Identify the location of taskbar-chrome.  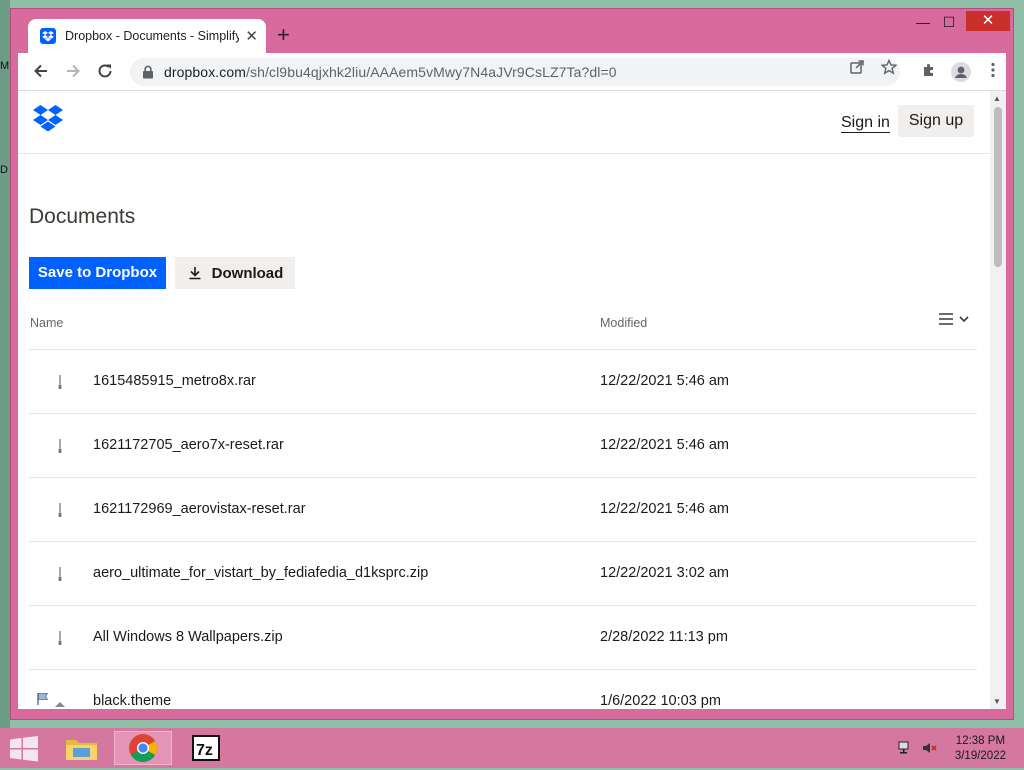
(143, 748).